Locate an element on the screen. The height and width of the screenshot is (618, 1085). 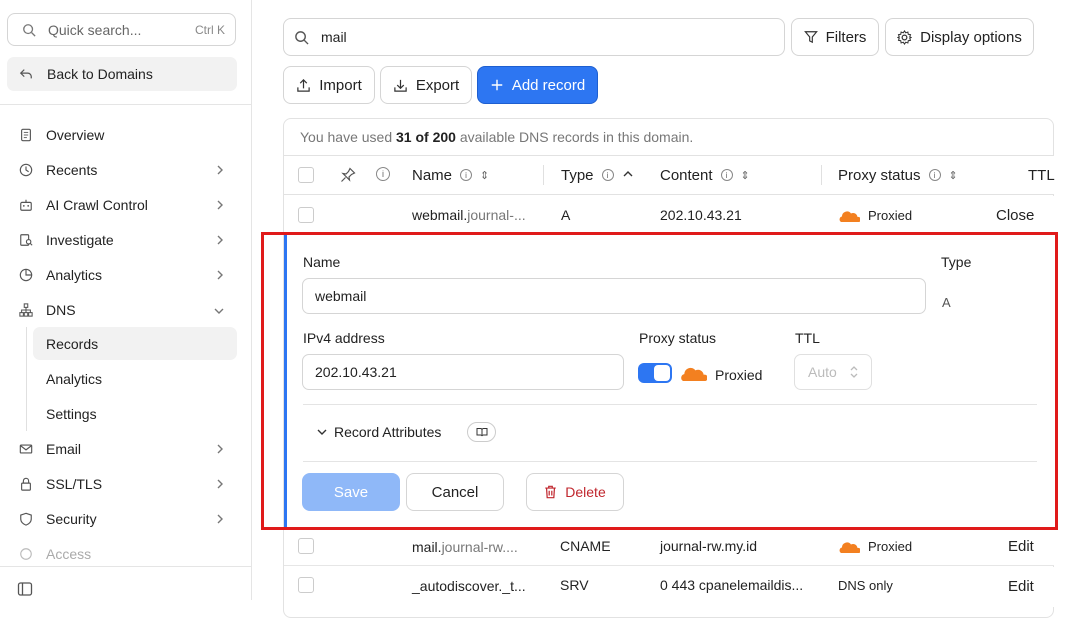
column-header-ttl-label: TTL is located at coordinates (1041, 175).